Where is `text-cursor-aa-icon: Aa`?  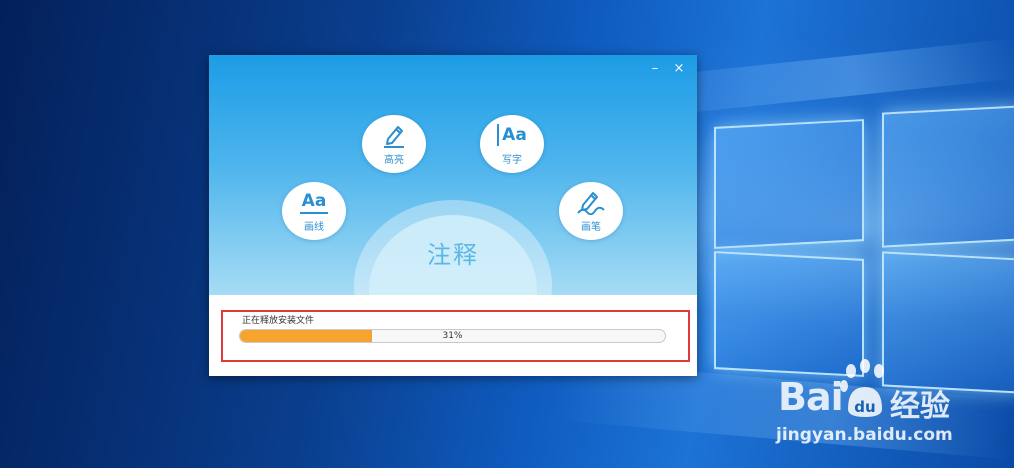
text-cursor-aa-icon: Aa is located at coordinates (512, 135).